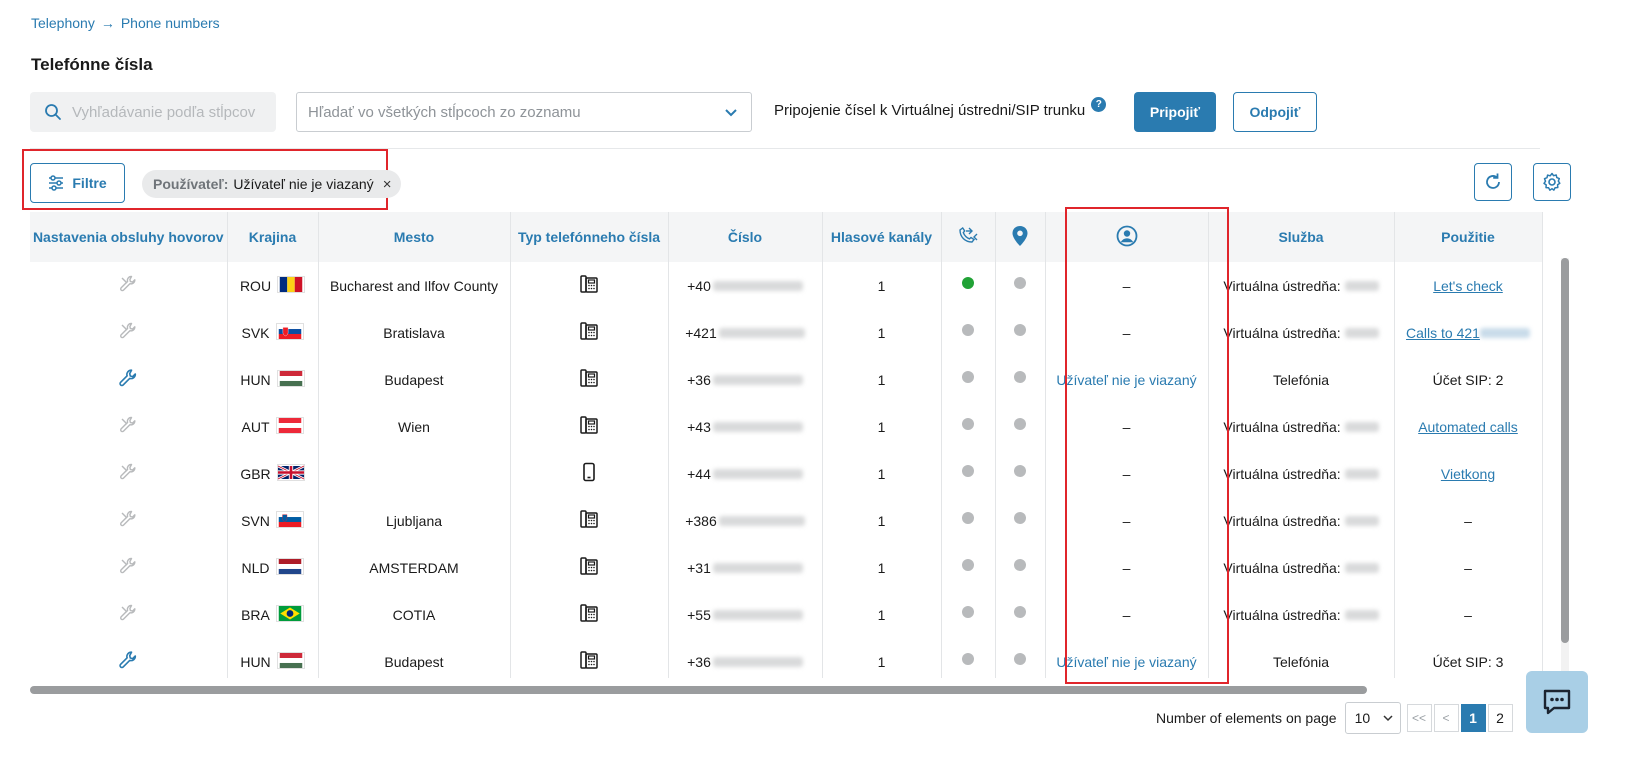 This screenshot has width=1631, height=757. Describe the element at coordinates (882, 237) in the screenshot. I see `column-header-voice-channels: Hlasové kanály` at that location.